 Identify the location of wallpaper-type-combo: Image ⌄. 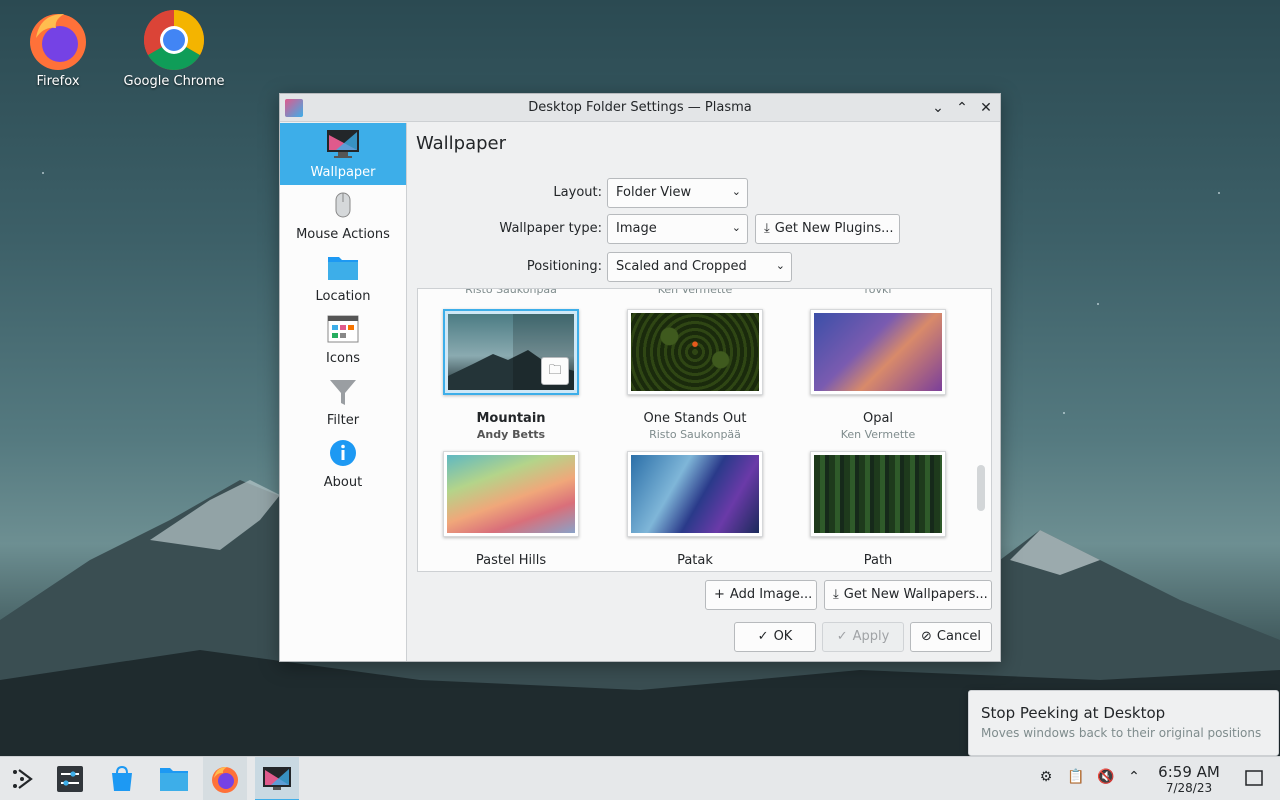
(677, 229).